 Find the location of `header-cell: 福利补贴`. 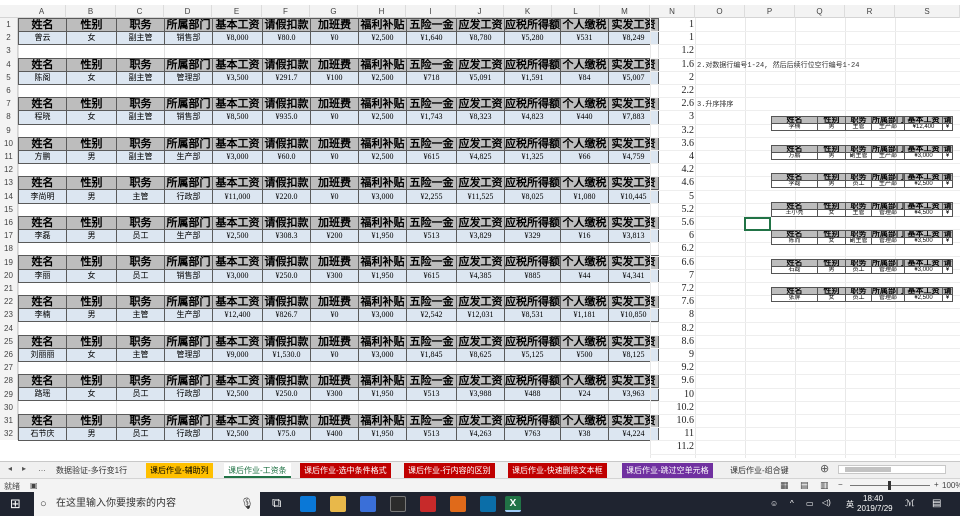

header-cell: 福利补贴 is located at coordinates (382, 420).